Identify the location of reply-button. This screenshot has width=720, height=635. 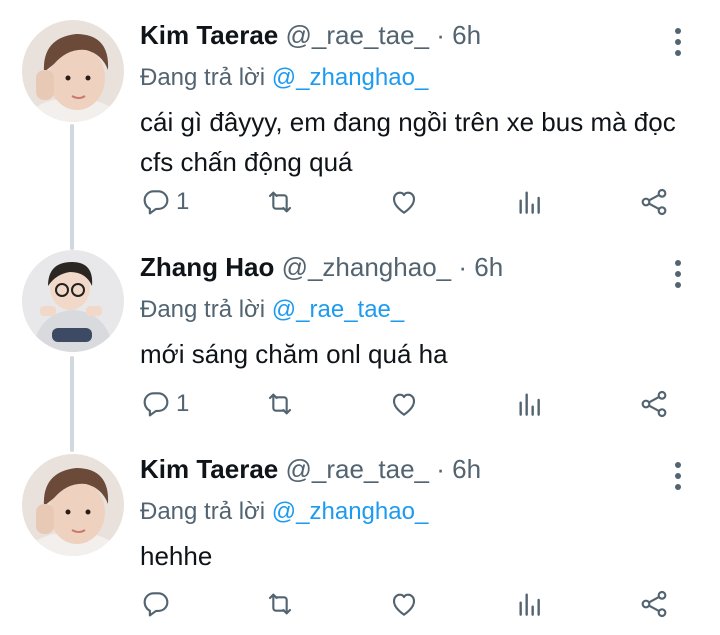
(158, 604).